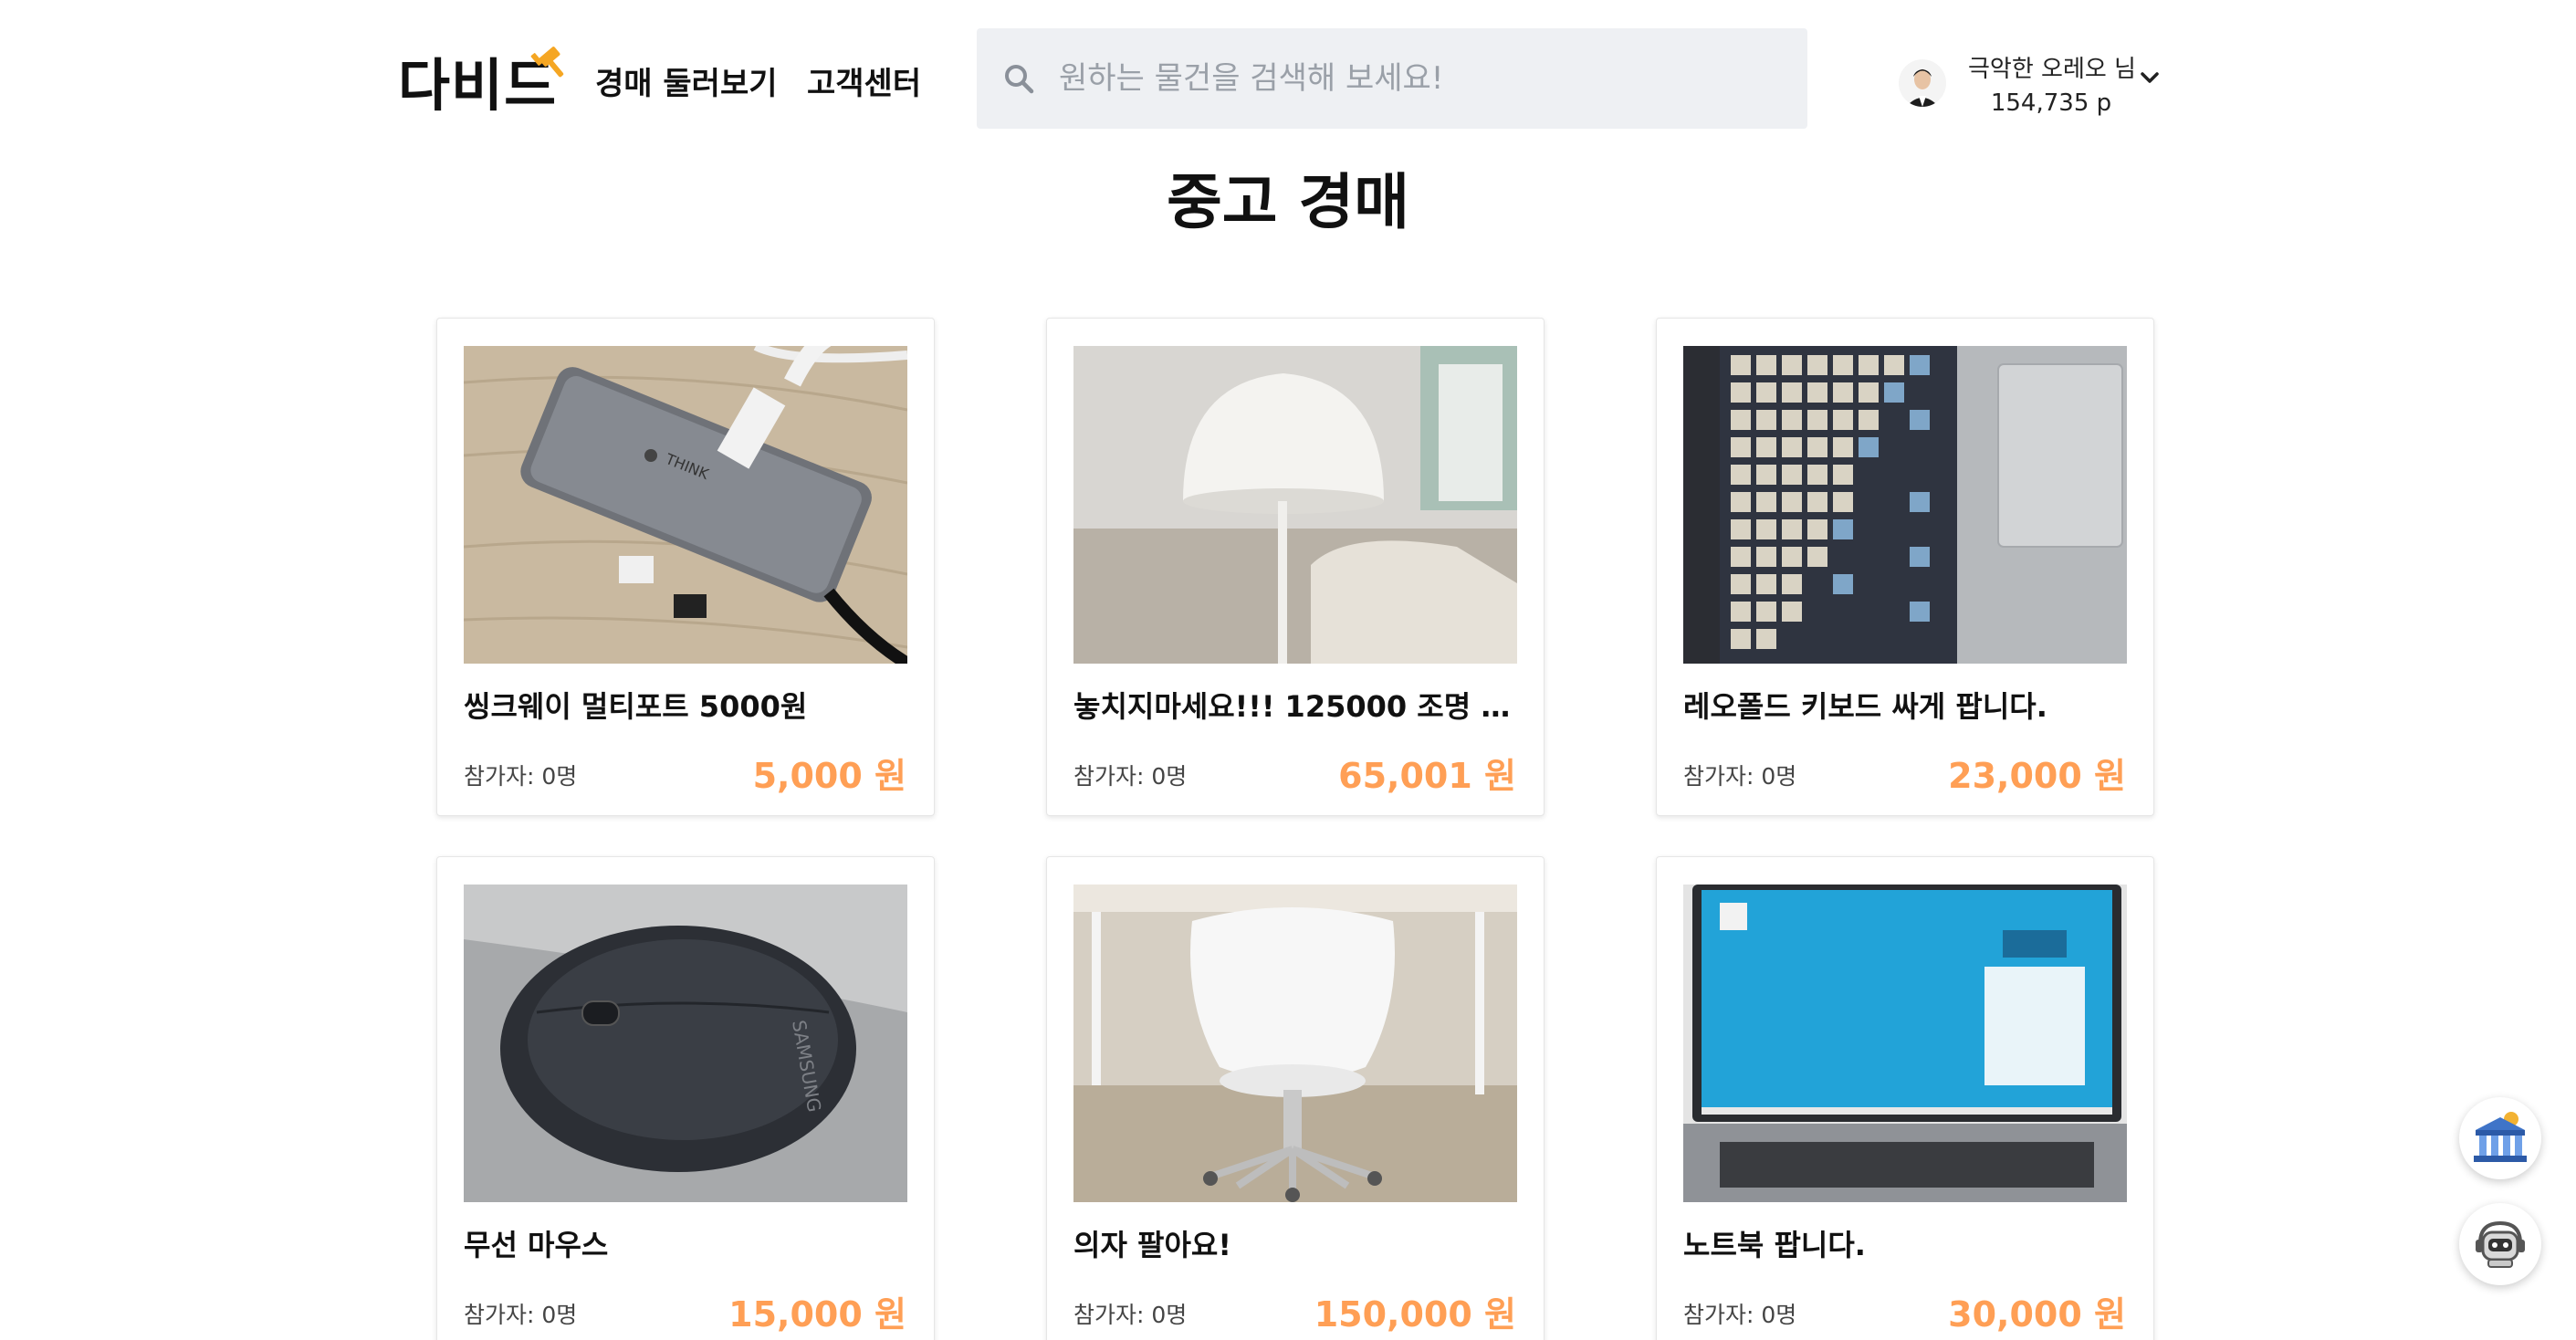 The height and width of the screenshot is (1340, 2576). What do you see at coordinates (2150, 77) in the screenshot?
I see `chevron-down-icon` at bounding box center [2150, 77].